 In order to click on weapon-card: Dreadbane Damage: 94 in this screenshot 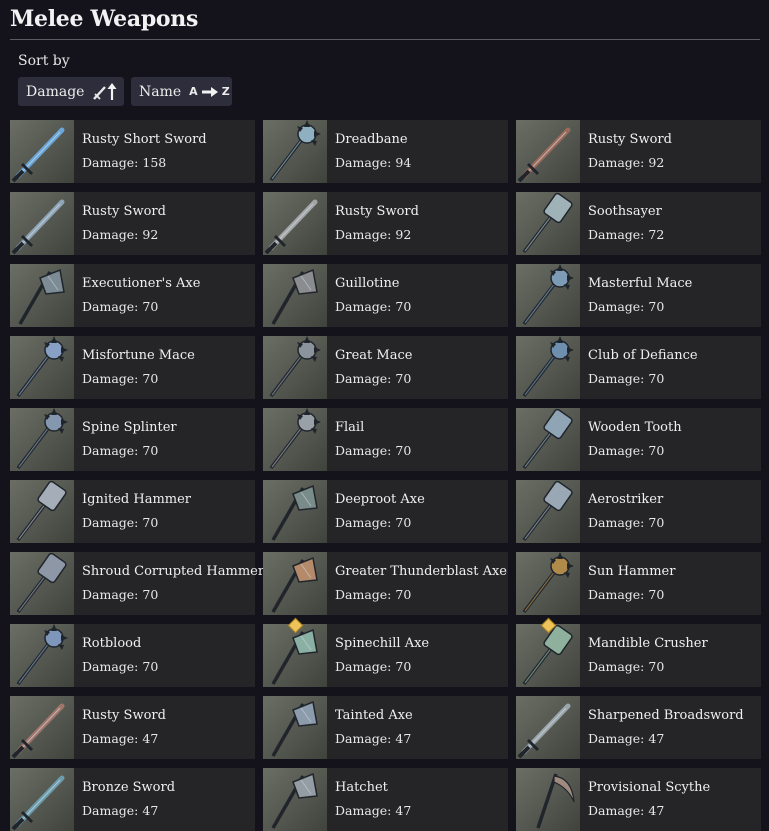, I will do `click(385, 151)`.